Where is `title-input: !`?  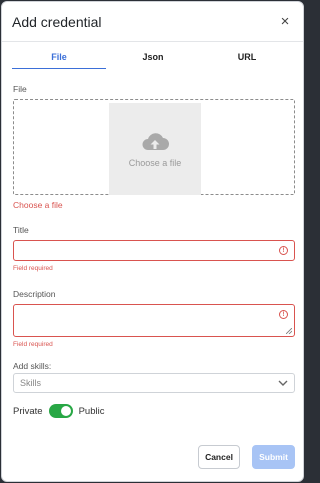
title-input: ! is located at coordinates (154, 250).